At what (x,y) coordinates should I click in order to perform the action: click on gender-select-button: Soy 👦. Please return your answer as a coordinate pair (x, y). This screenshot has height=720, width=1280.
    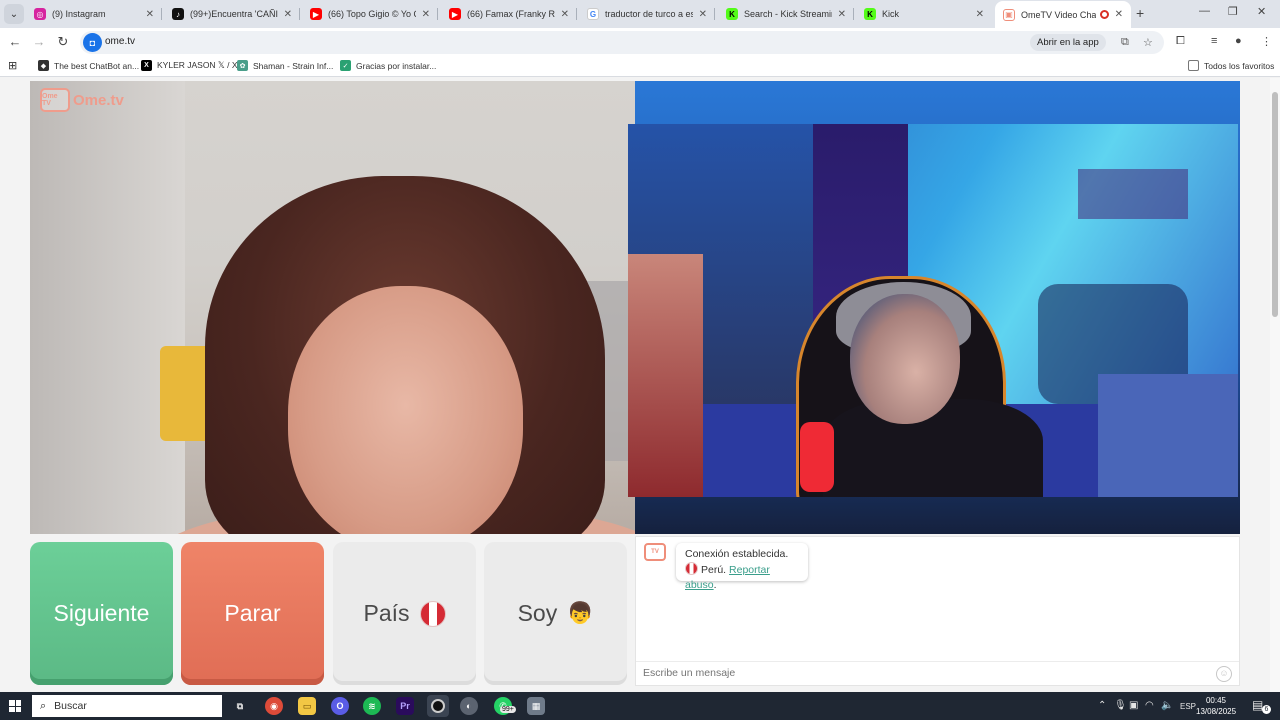
    Looking at the image, I should click on (555, 613).